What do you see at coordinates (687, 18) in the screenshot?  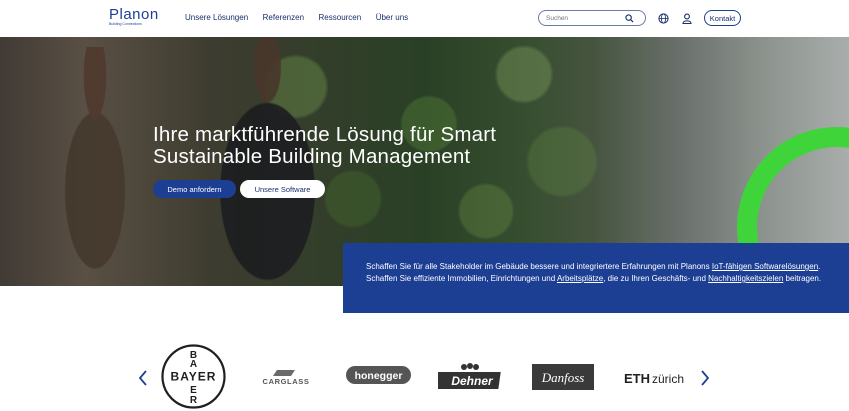 I see `user-icon` at bounding box center [687, 18].